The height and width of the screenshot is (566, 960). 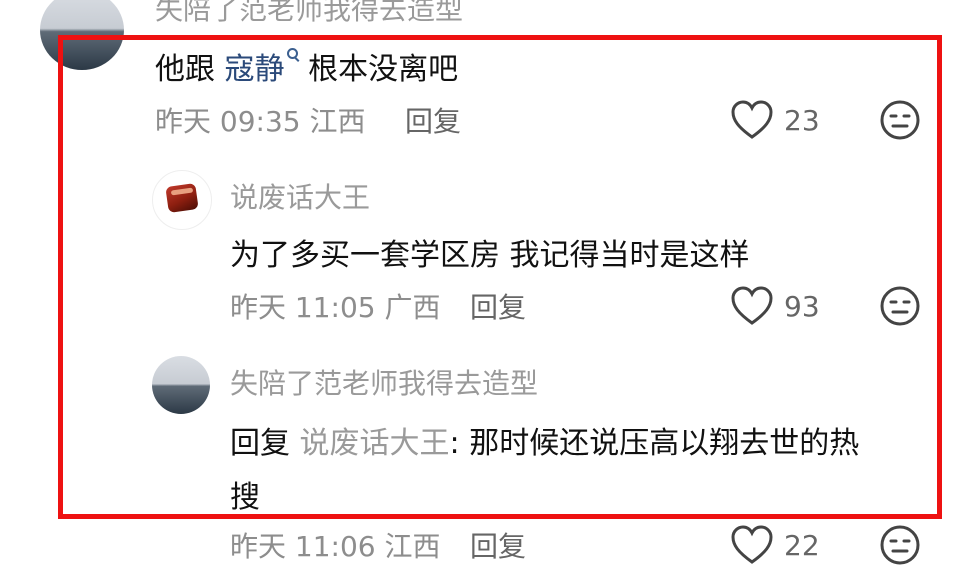 I want to click on reply-author-name: 说废话大王, so click(x=300, y=196).